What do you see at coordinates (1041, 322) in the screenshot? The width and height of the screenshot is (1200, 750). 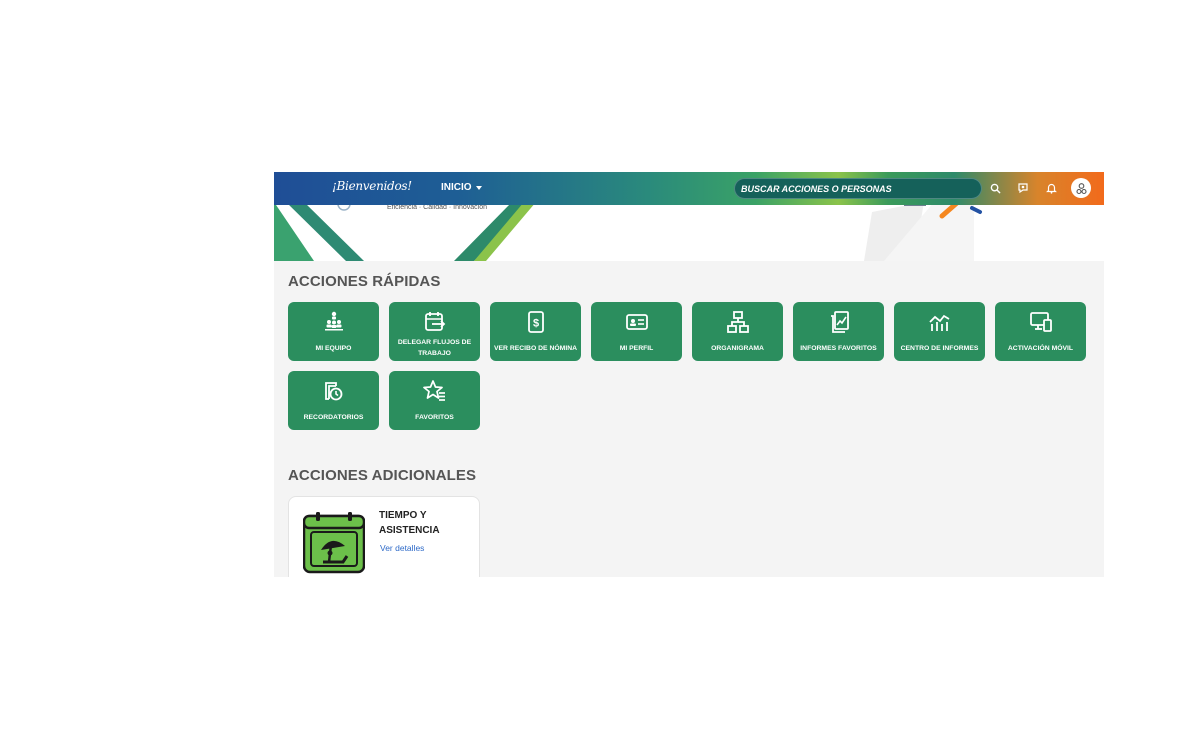 I see `mobile-devices-icon` at bounding box center [1041, 322].